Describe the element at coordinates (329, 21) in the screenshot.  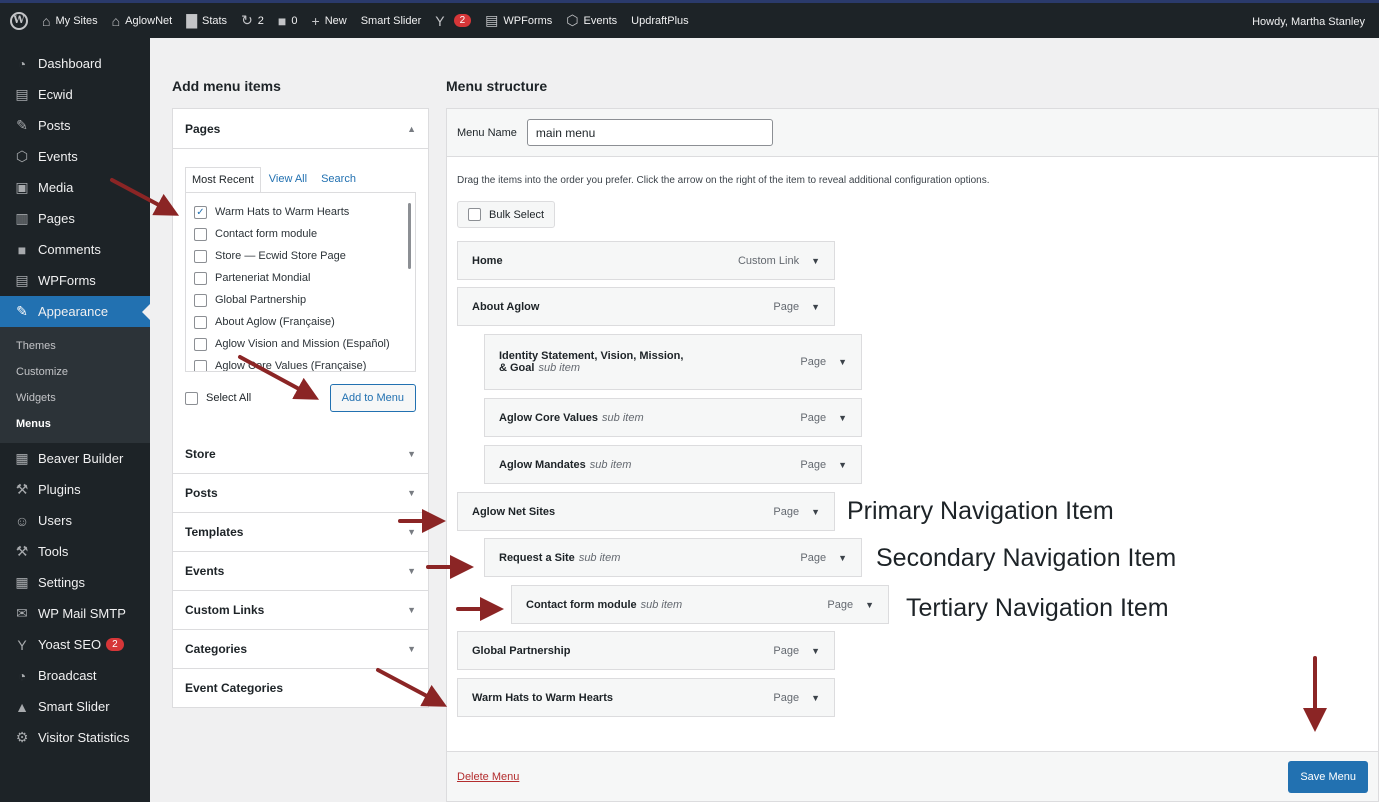
I see `admin-bar-item-new: + New` at that location.